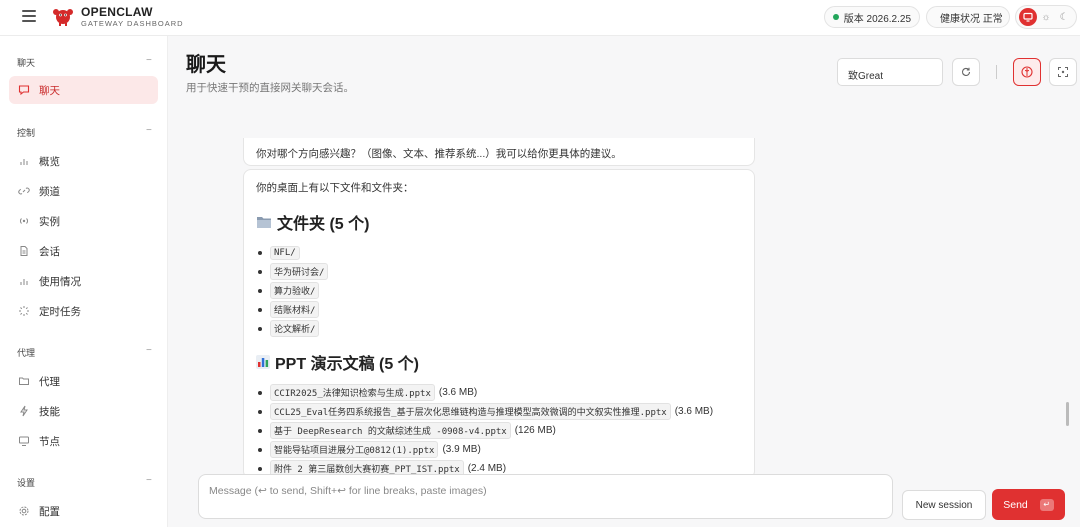 The image size is (1080, 527). Describe the element at coordinates (285, 252) in the screenshot. I see `folder-name: NFL/` at that location.